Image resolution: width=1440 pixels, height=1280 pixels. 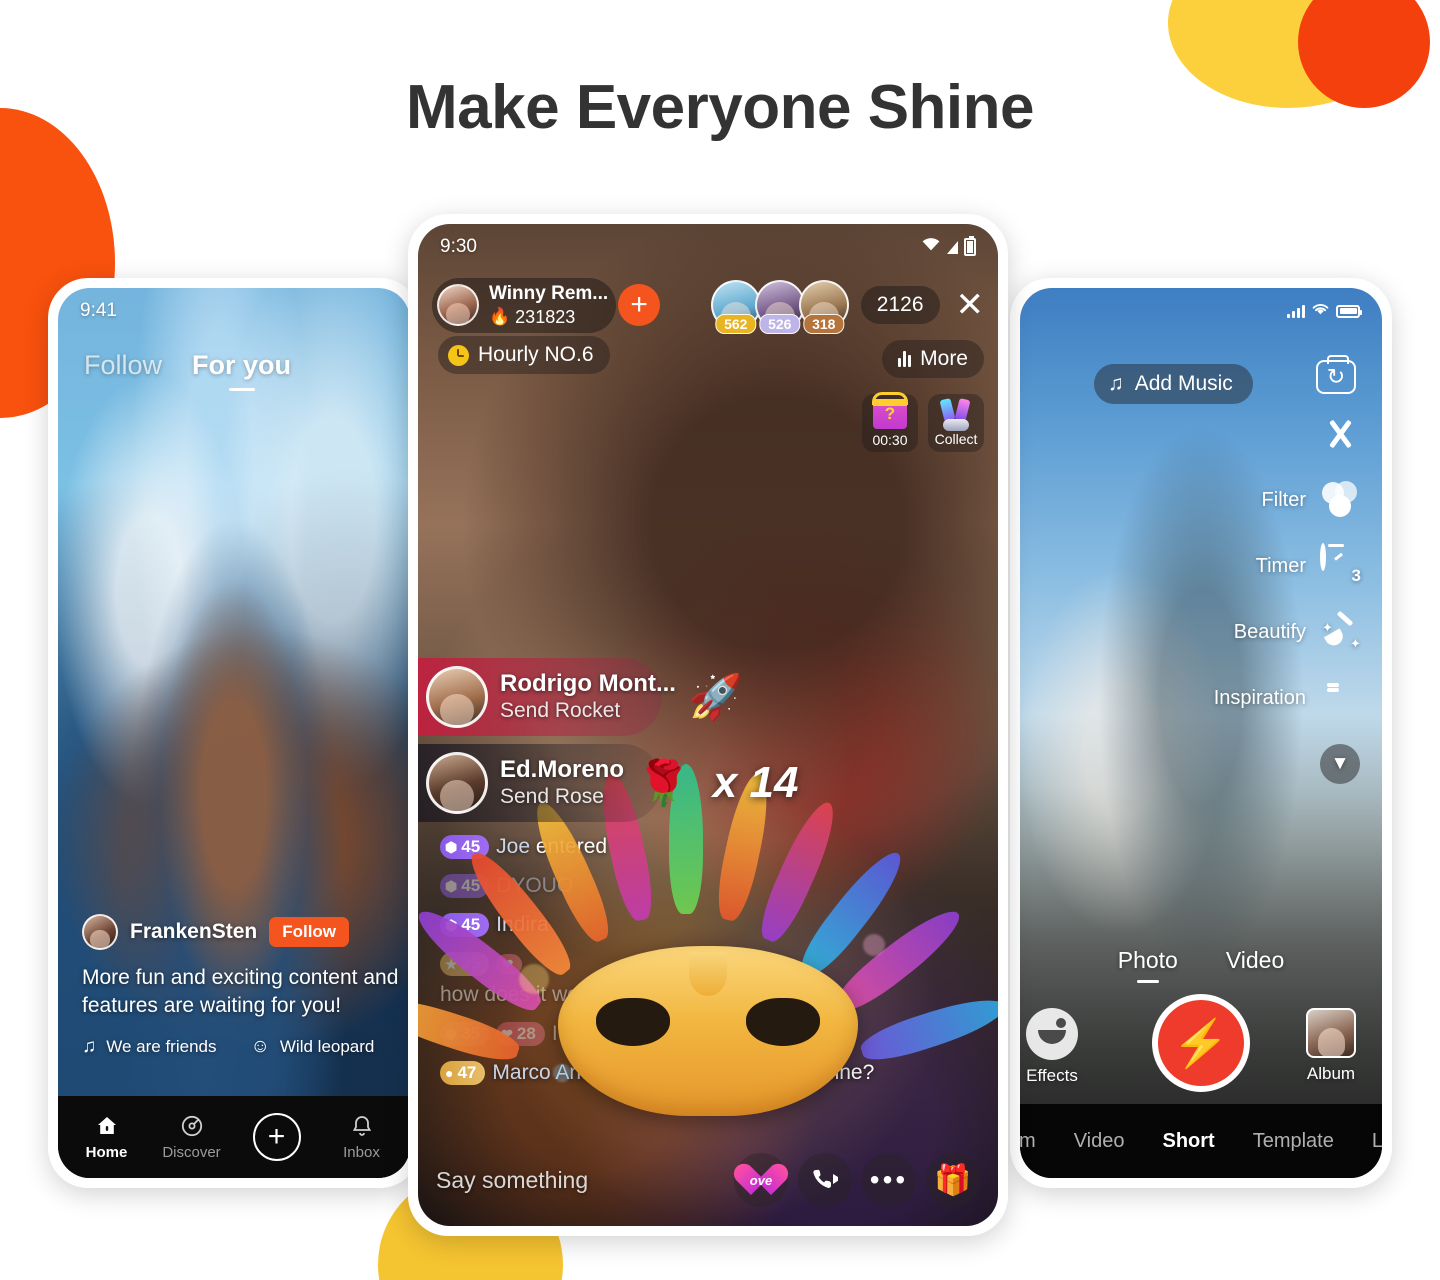 I want to click on tab-template: Template, so click(x=1293, y=1141).